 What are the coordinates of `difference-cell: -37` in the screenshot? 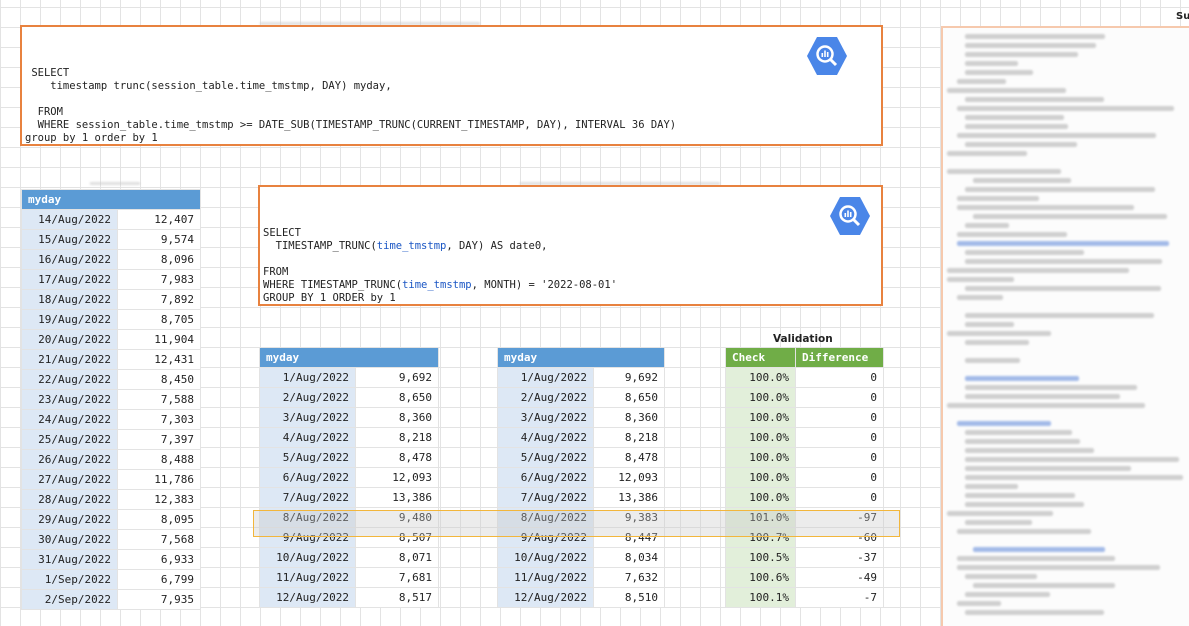 It's located at (839, 557).